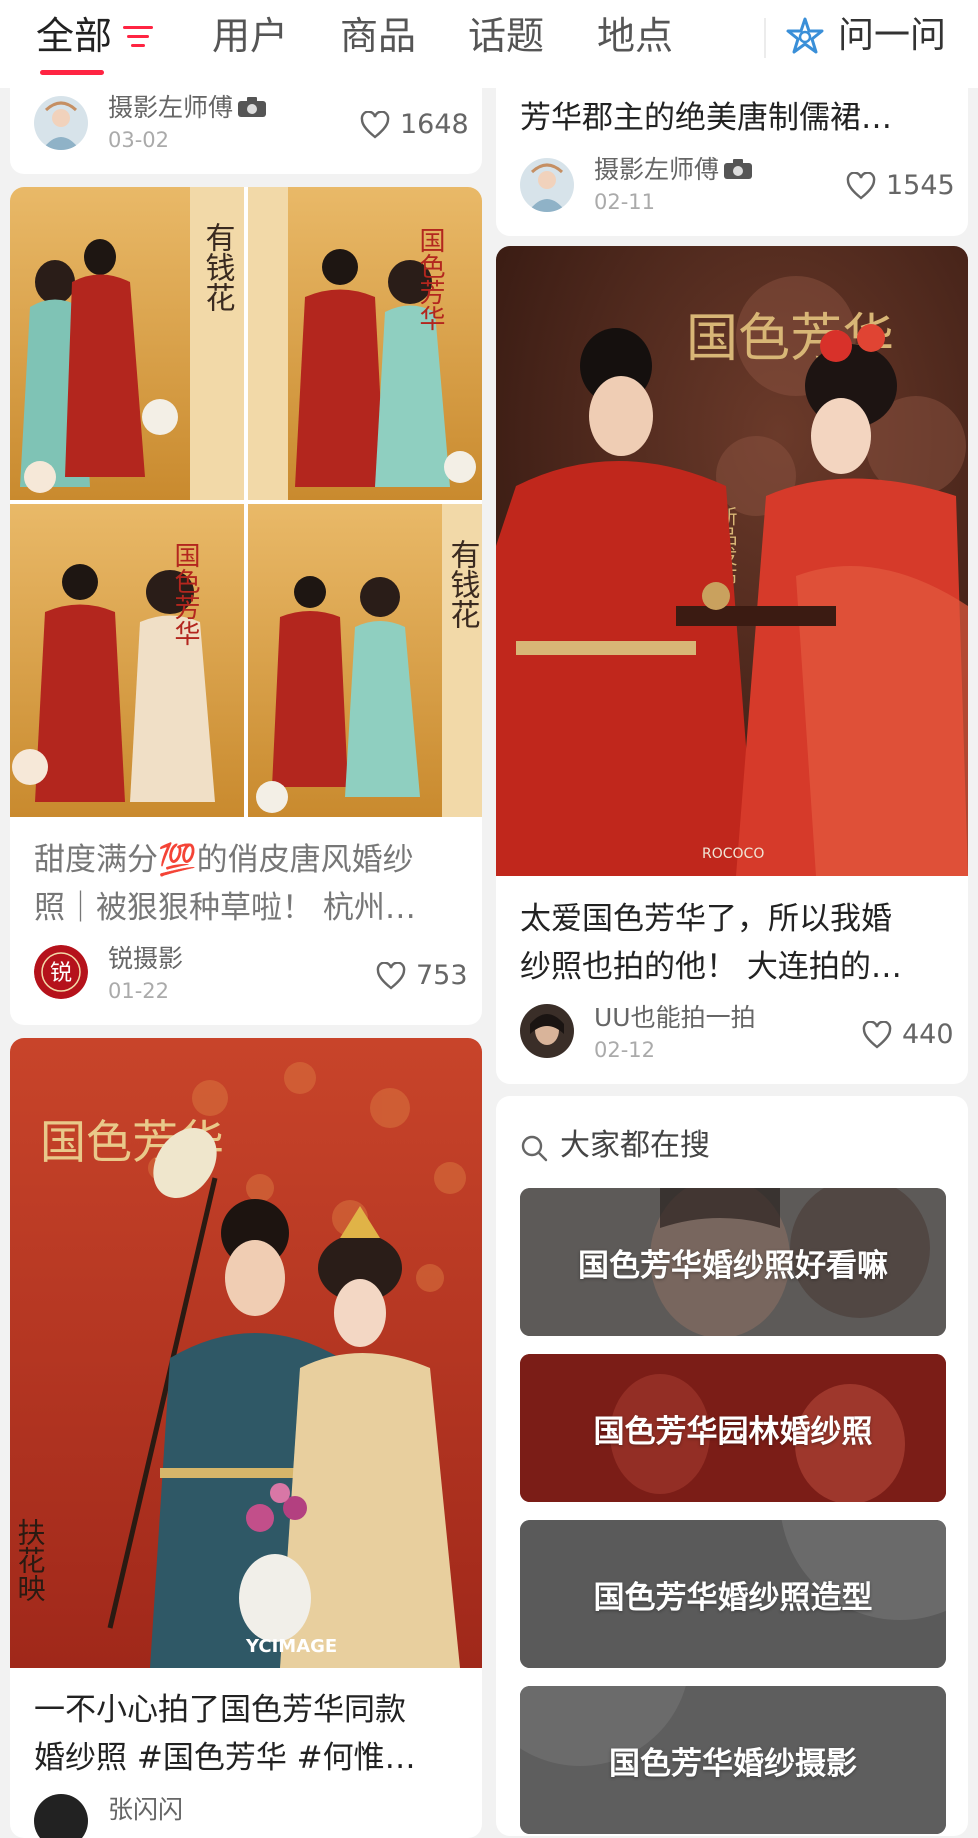  I want to click on post-date: 02-12, so click(625, 1050).